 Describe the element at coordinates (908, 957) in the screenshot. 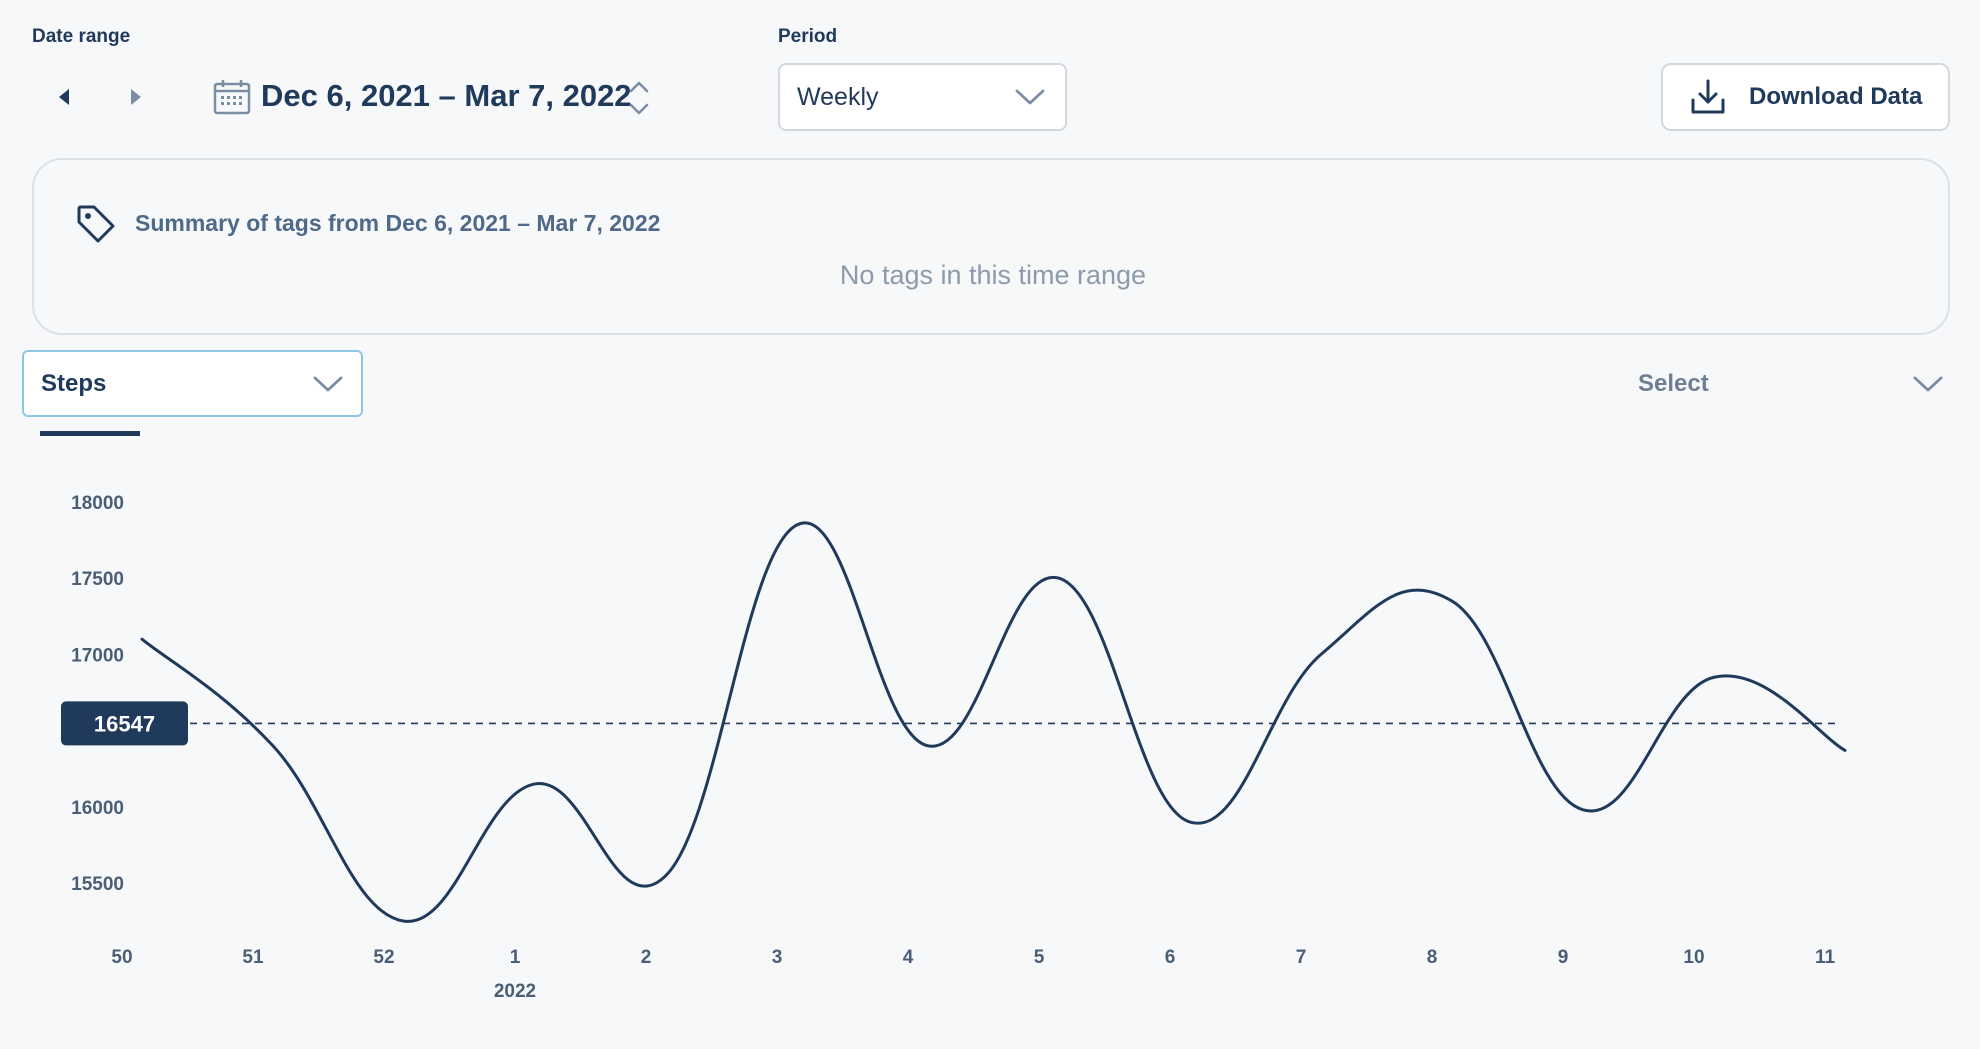

I see `x-tick-label: 4` at that location.